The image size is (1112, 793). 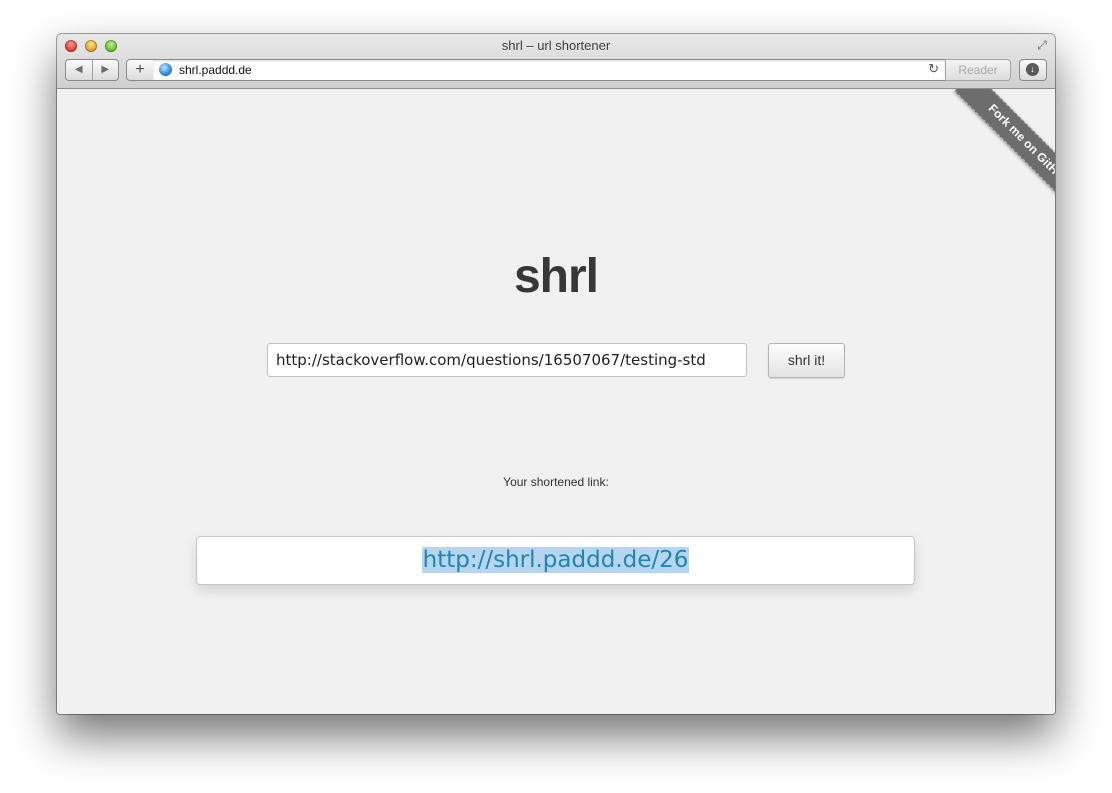 What do you see at coordinates (556, 276) in the screenshot?
I see `page-title: shrl` at bounding box center [556, 276].